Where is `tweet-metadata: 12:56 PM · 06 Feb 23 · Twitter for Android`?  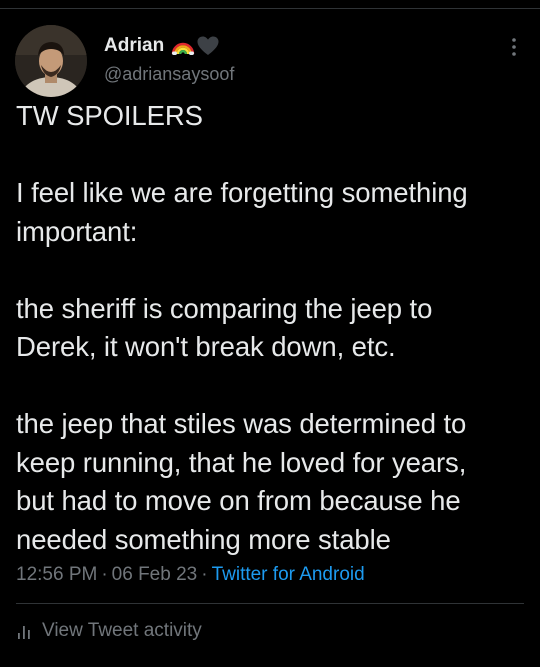
tweet-metadata: 12:56 PM · 06 Feb 23 · Twitter for Android is located at coordinates (190, 575).